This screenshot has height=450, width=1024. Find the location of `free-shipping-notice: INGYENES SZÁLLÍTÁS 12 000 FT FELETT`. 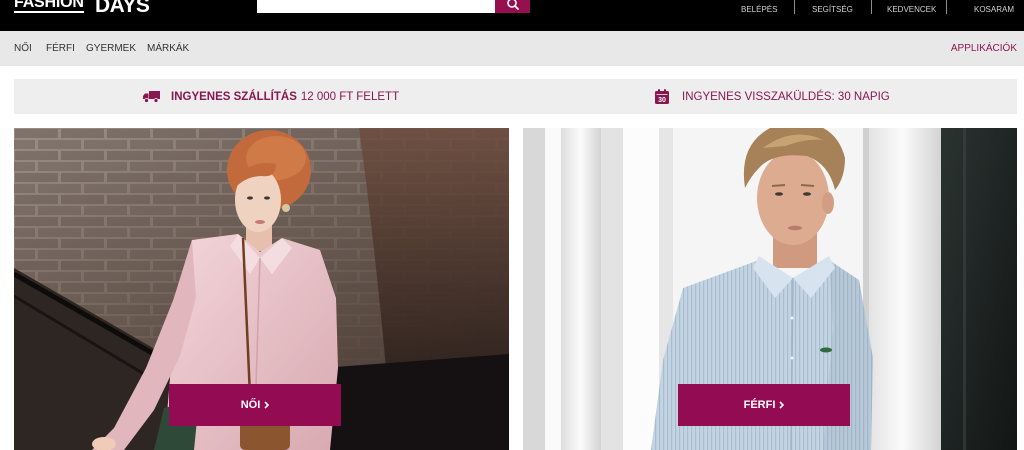

free-shipping-notice: INGYENES SZÁLLÍTÁS 12 000 FT FELETT is located at coordinates (271, 96).